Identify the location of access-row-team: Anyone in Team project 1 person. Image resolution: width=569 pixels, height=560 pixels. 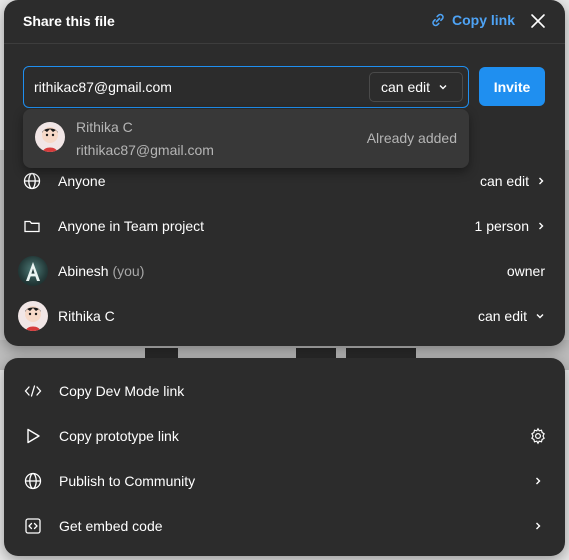
(284, 226).